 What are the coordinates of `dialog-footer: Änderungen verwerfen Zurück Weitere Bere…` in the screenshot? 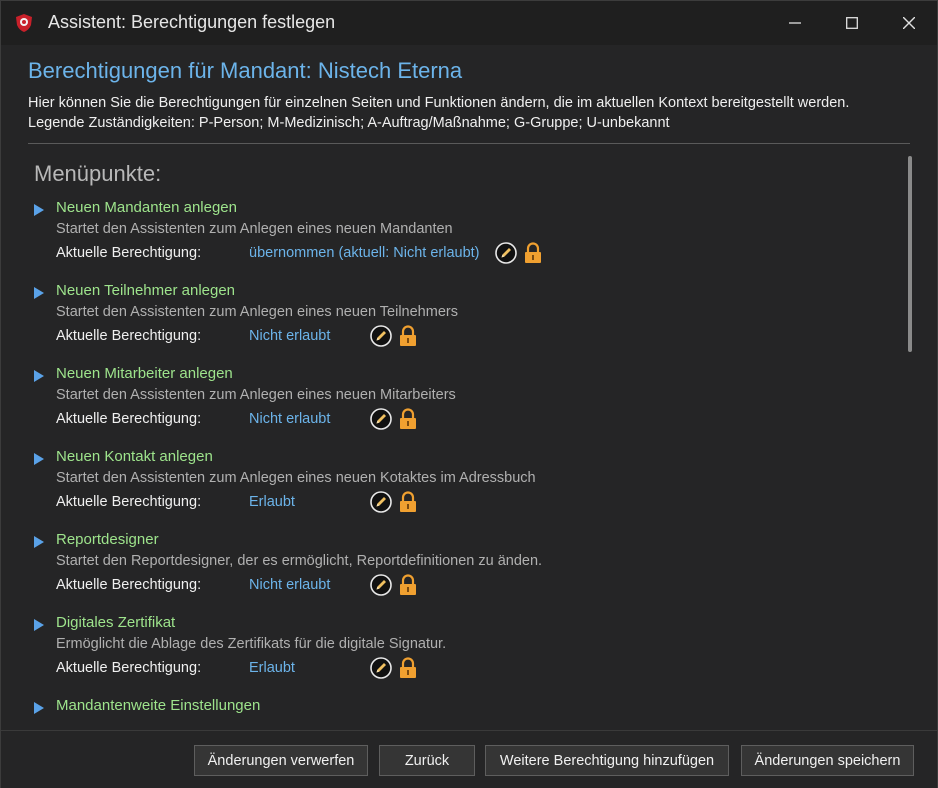 It's located at (469, 759).